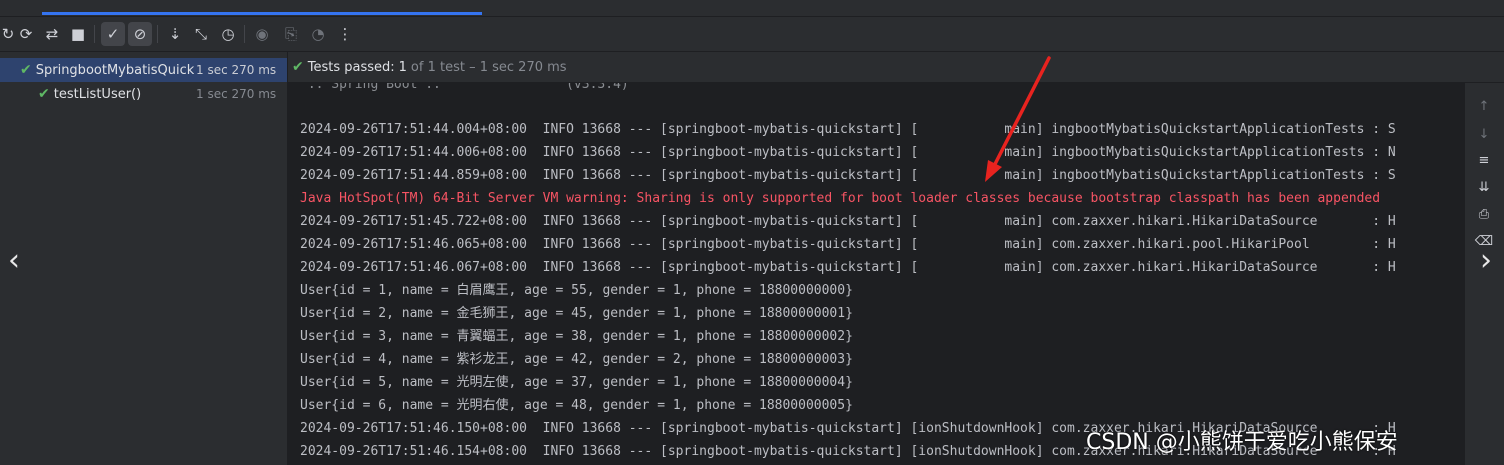 This screenshot has width=1504, height=465. Describe the element at coordinates (1486, 261) in the screenshot. I see `next-image-icon: ›` at that location.